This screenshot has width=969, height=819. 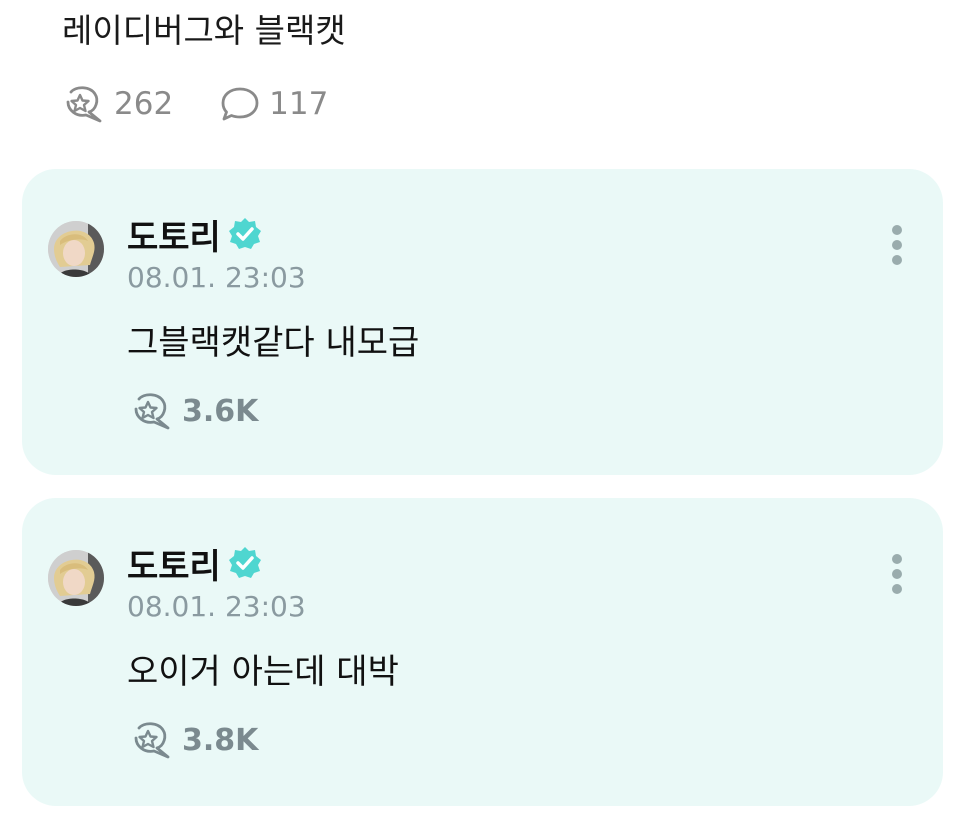 What do you see at coordinates (240, 104) in the screenshot?
I see `speech-bubble-icon` at bounding box center [240, 104].